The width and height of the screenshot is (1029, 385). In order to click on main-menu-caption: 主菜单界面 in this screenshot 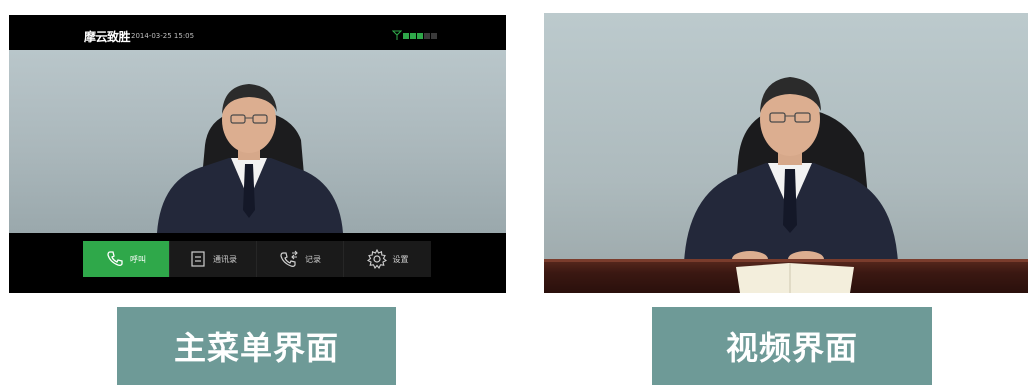, I will do `click(256, 346)`.